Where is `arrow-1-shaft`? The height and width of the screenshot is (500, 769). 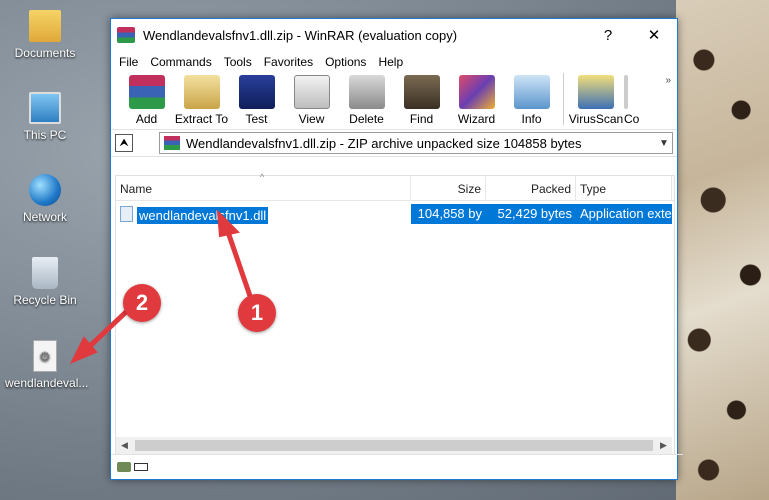
arrow-1-shaft is located at coordinates (239, 264).